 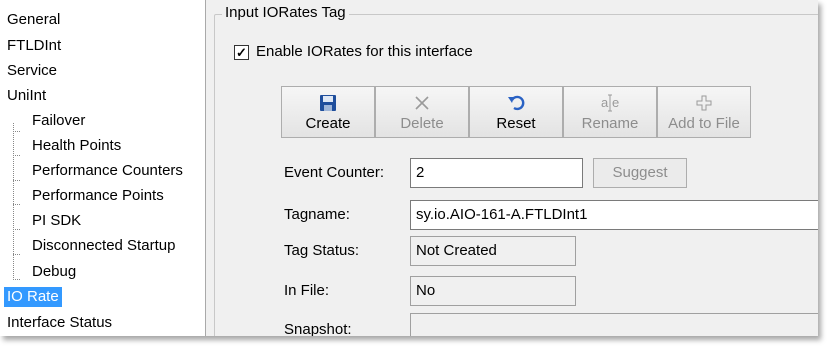 I want to click on in-file-label: In File:, so click(x=307, y=290).